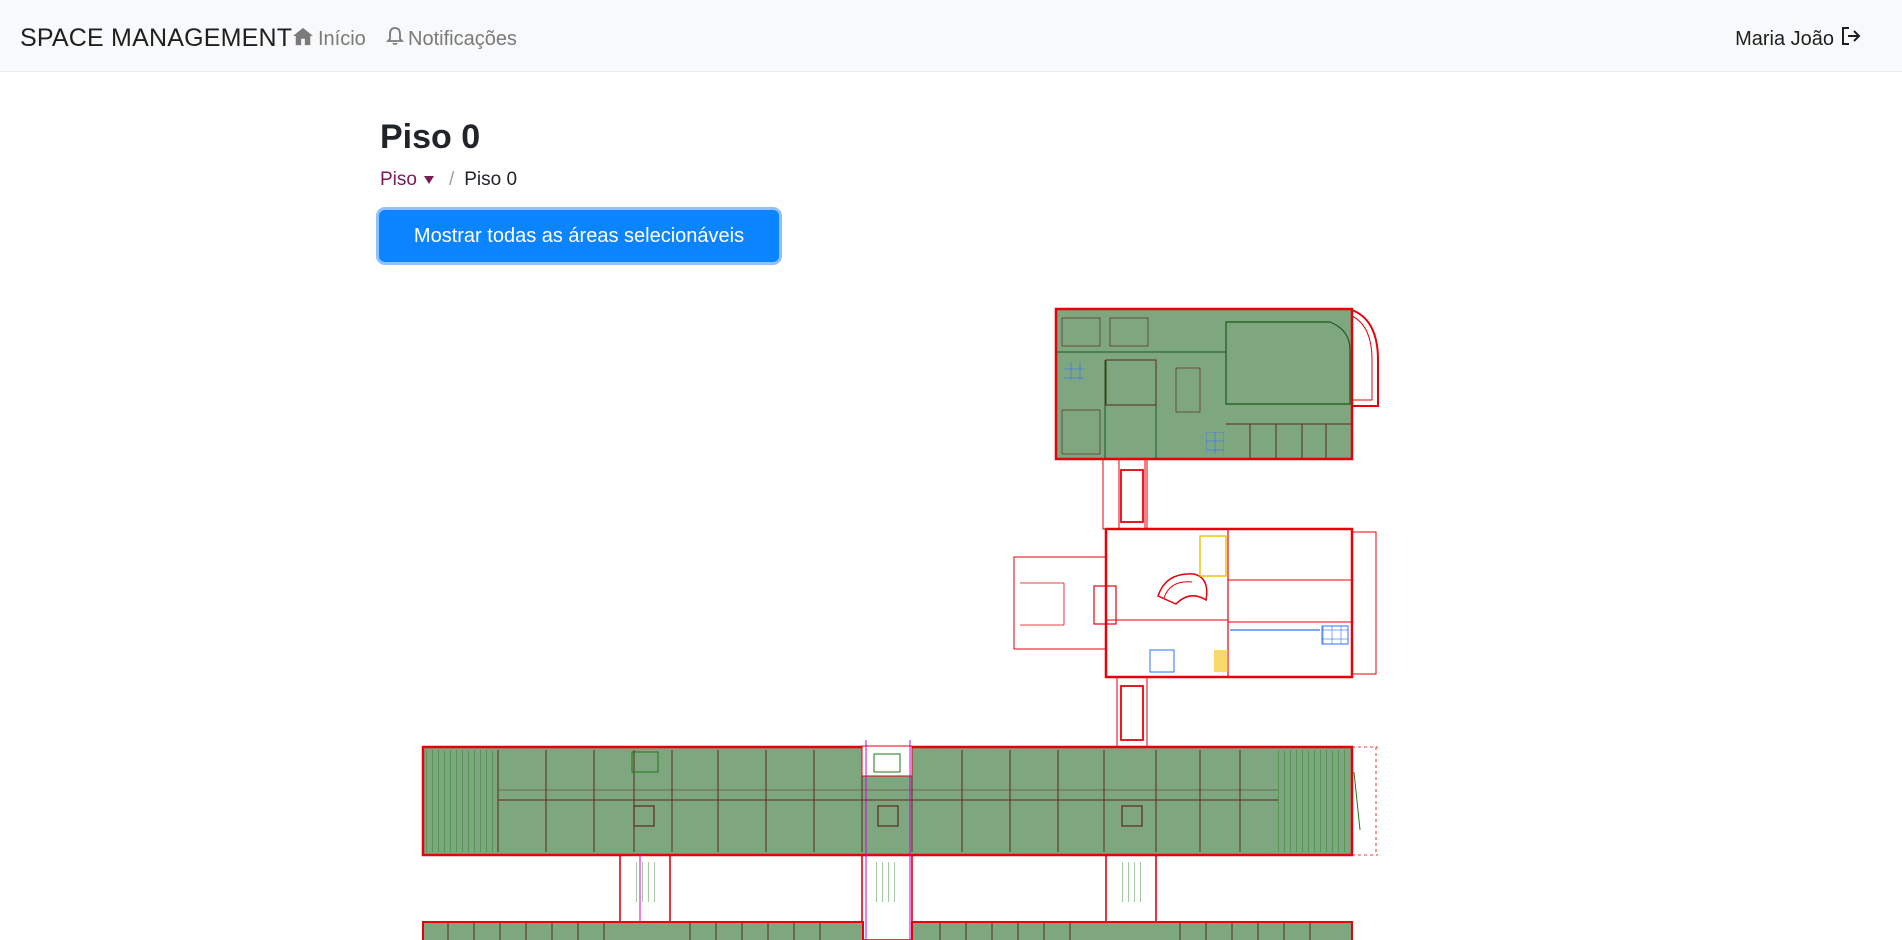 This screenshot has width=1902, height=940. I want to click on user-name: Maria João, so click(1784, 38).